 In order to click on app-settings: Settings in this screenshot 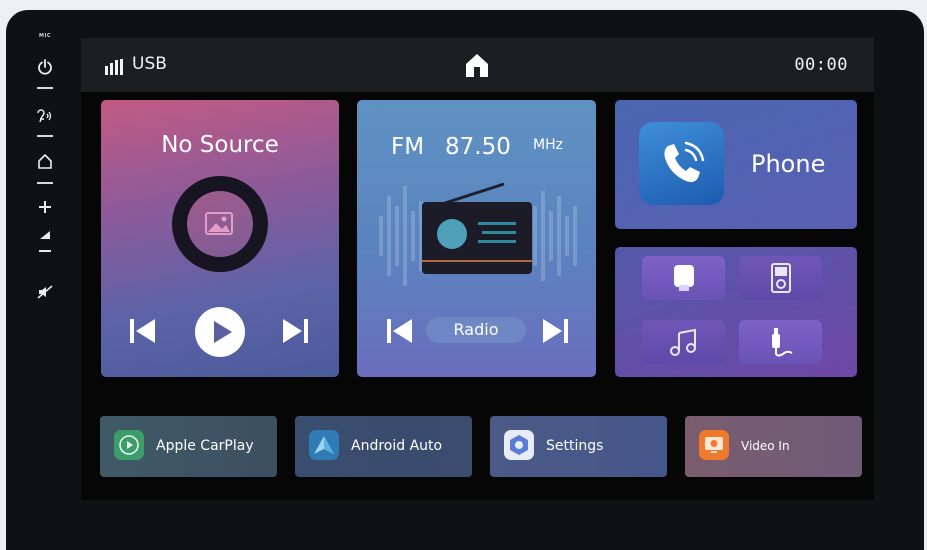, I will do `click(578, 446)`.